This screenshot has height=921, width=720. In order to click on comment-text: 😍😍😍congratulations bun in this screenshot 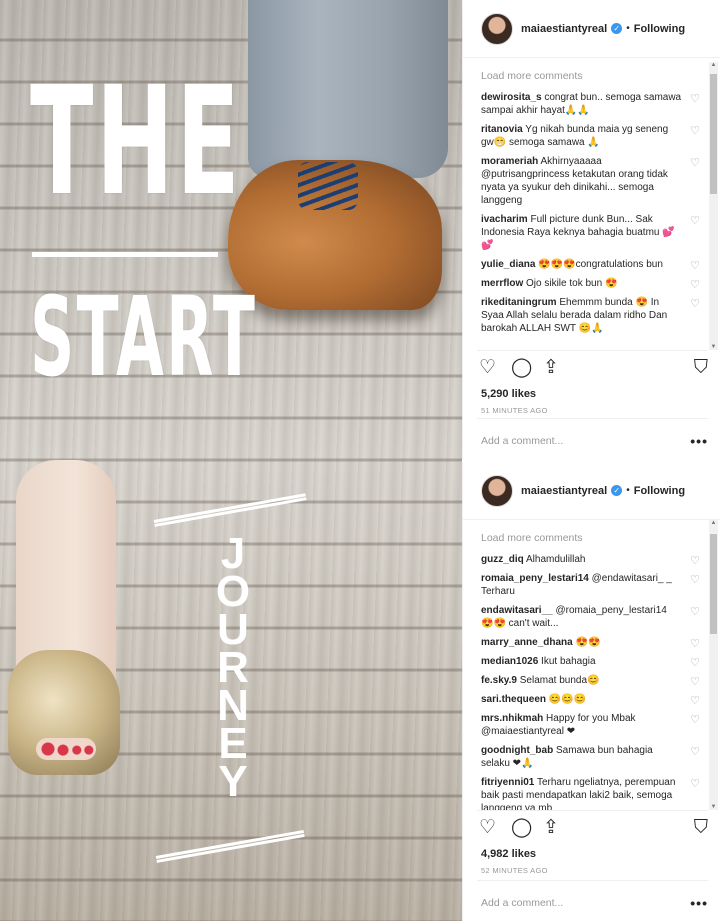, I will do `click(600, 264)`.